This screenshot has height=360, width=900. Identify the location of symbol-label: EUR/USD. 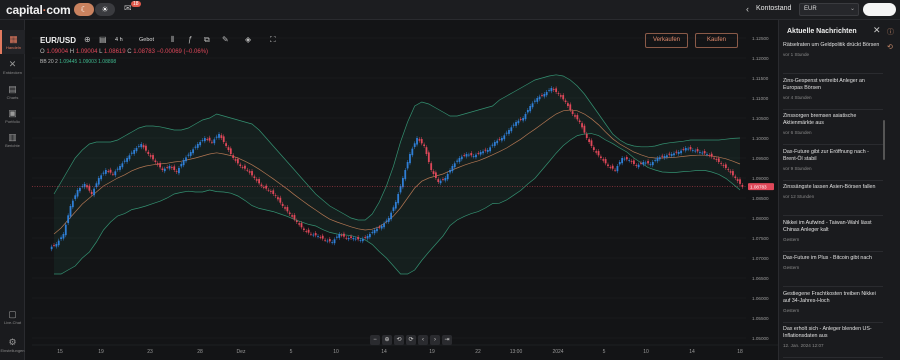
(58, 40).